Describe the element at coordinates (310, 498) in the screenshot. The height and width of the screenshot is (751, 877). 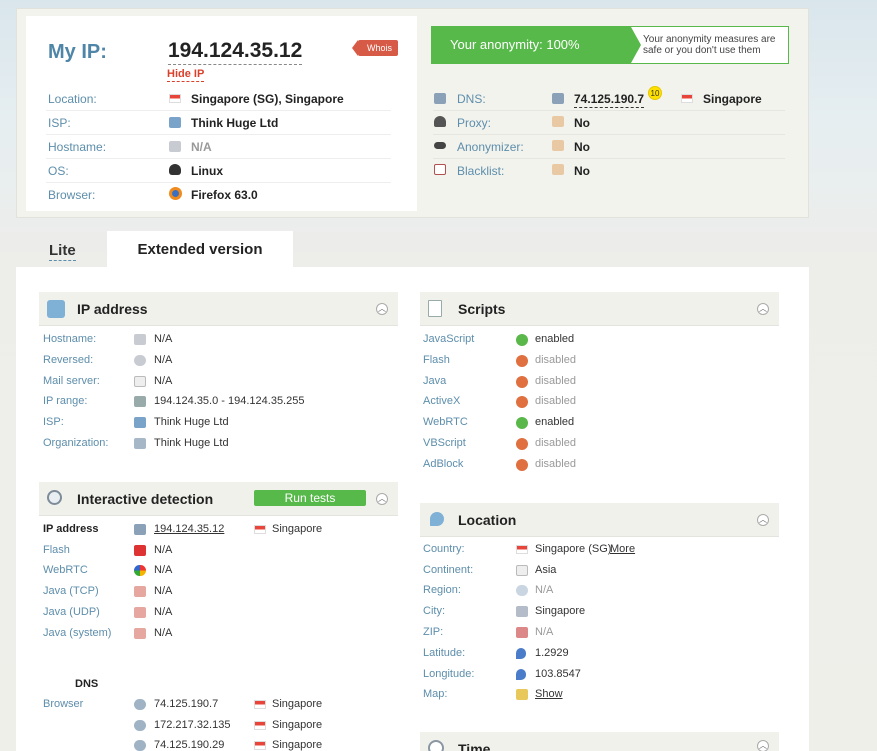
I see `run-tests-button: Run tests` at that location.